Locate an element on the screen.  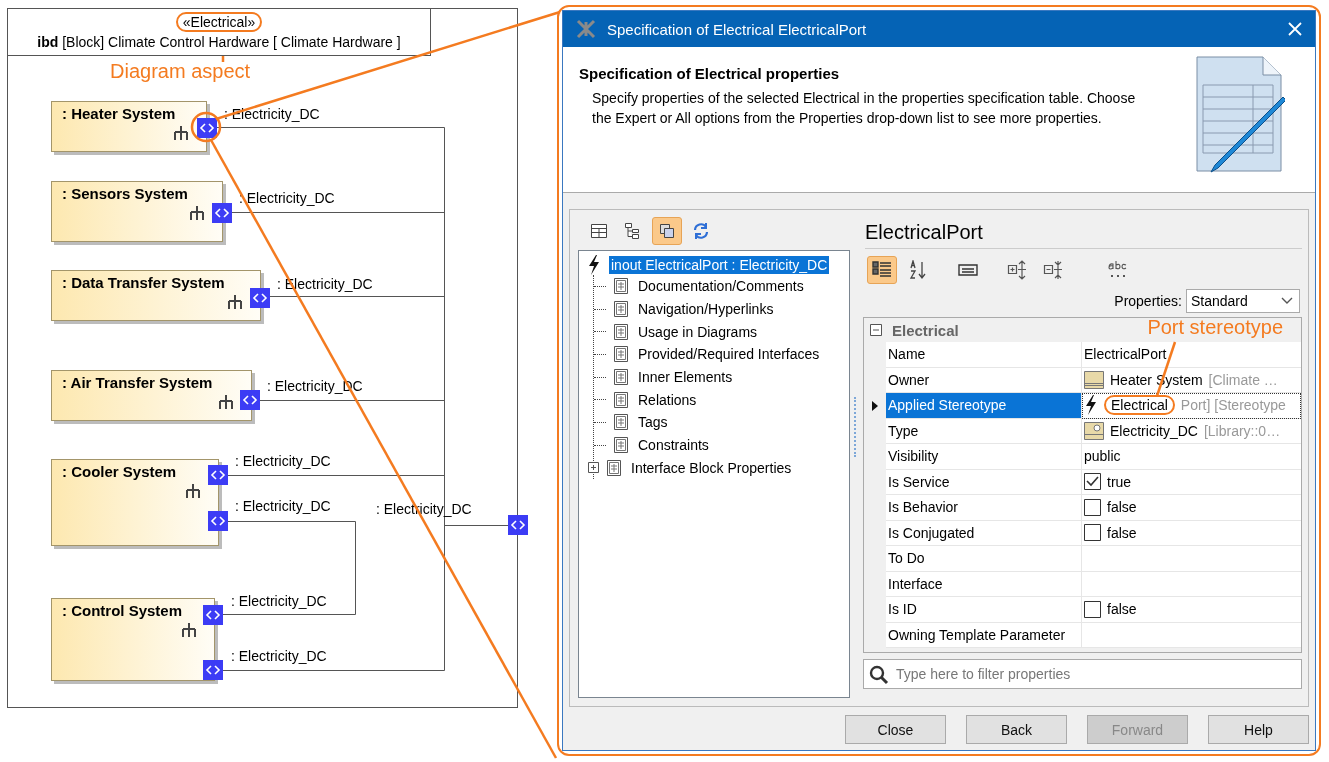
spelling-icon is located at coordinates (1118, 270).